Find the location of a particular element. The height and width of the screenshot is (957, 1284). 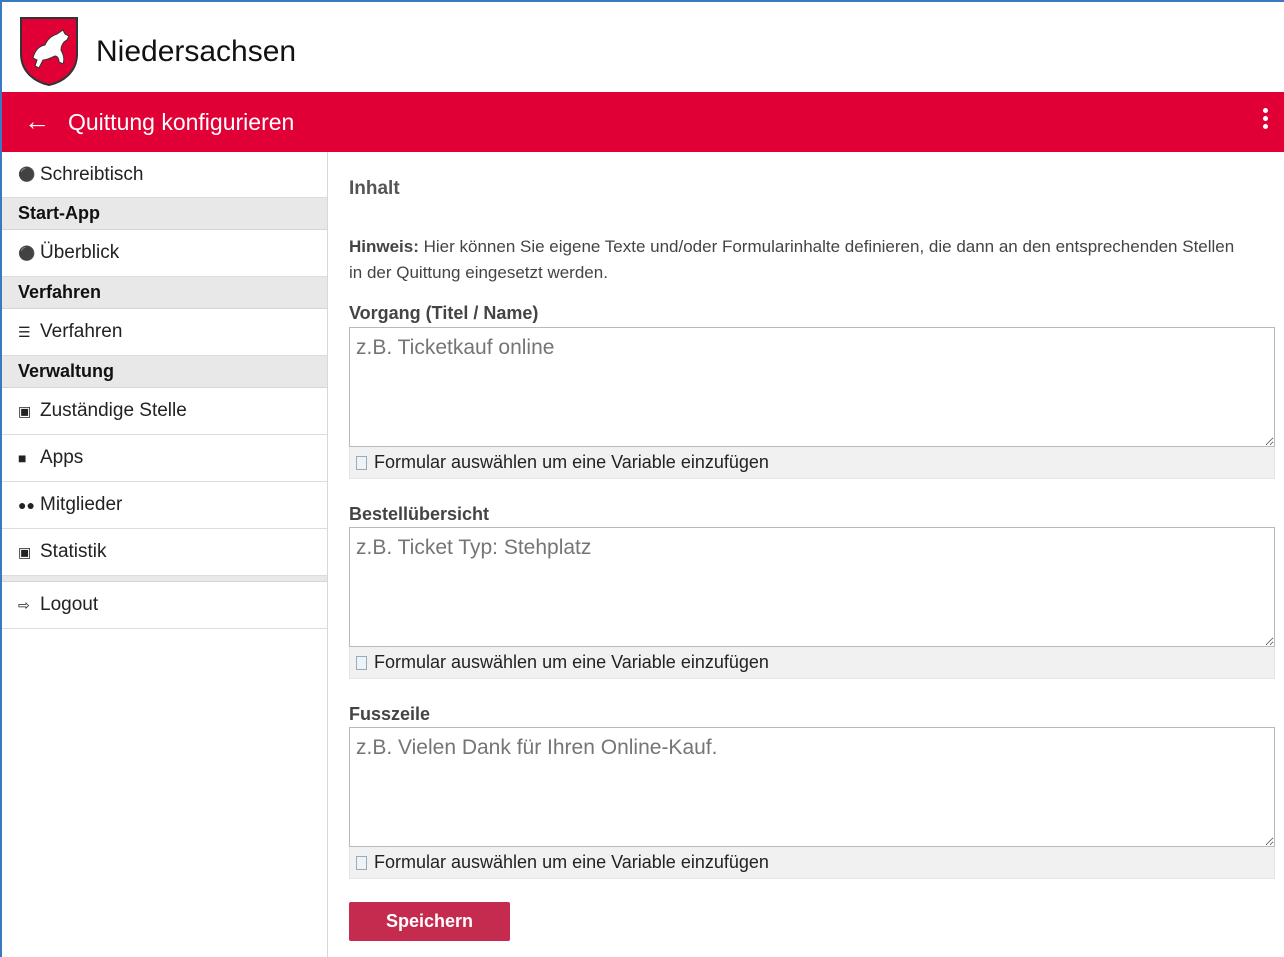

bestelluebersicht-textarea is located at coordinates (812, 587).